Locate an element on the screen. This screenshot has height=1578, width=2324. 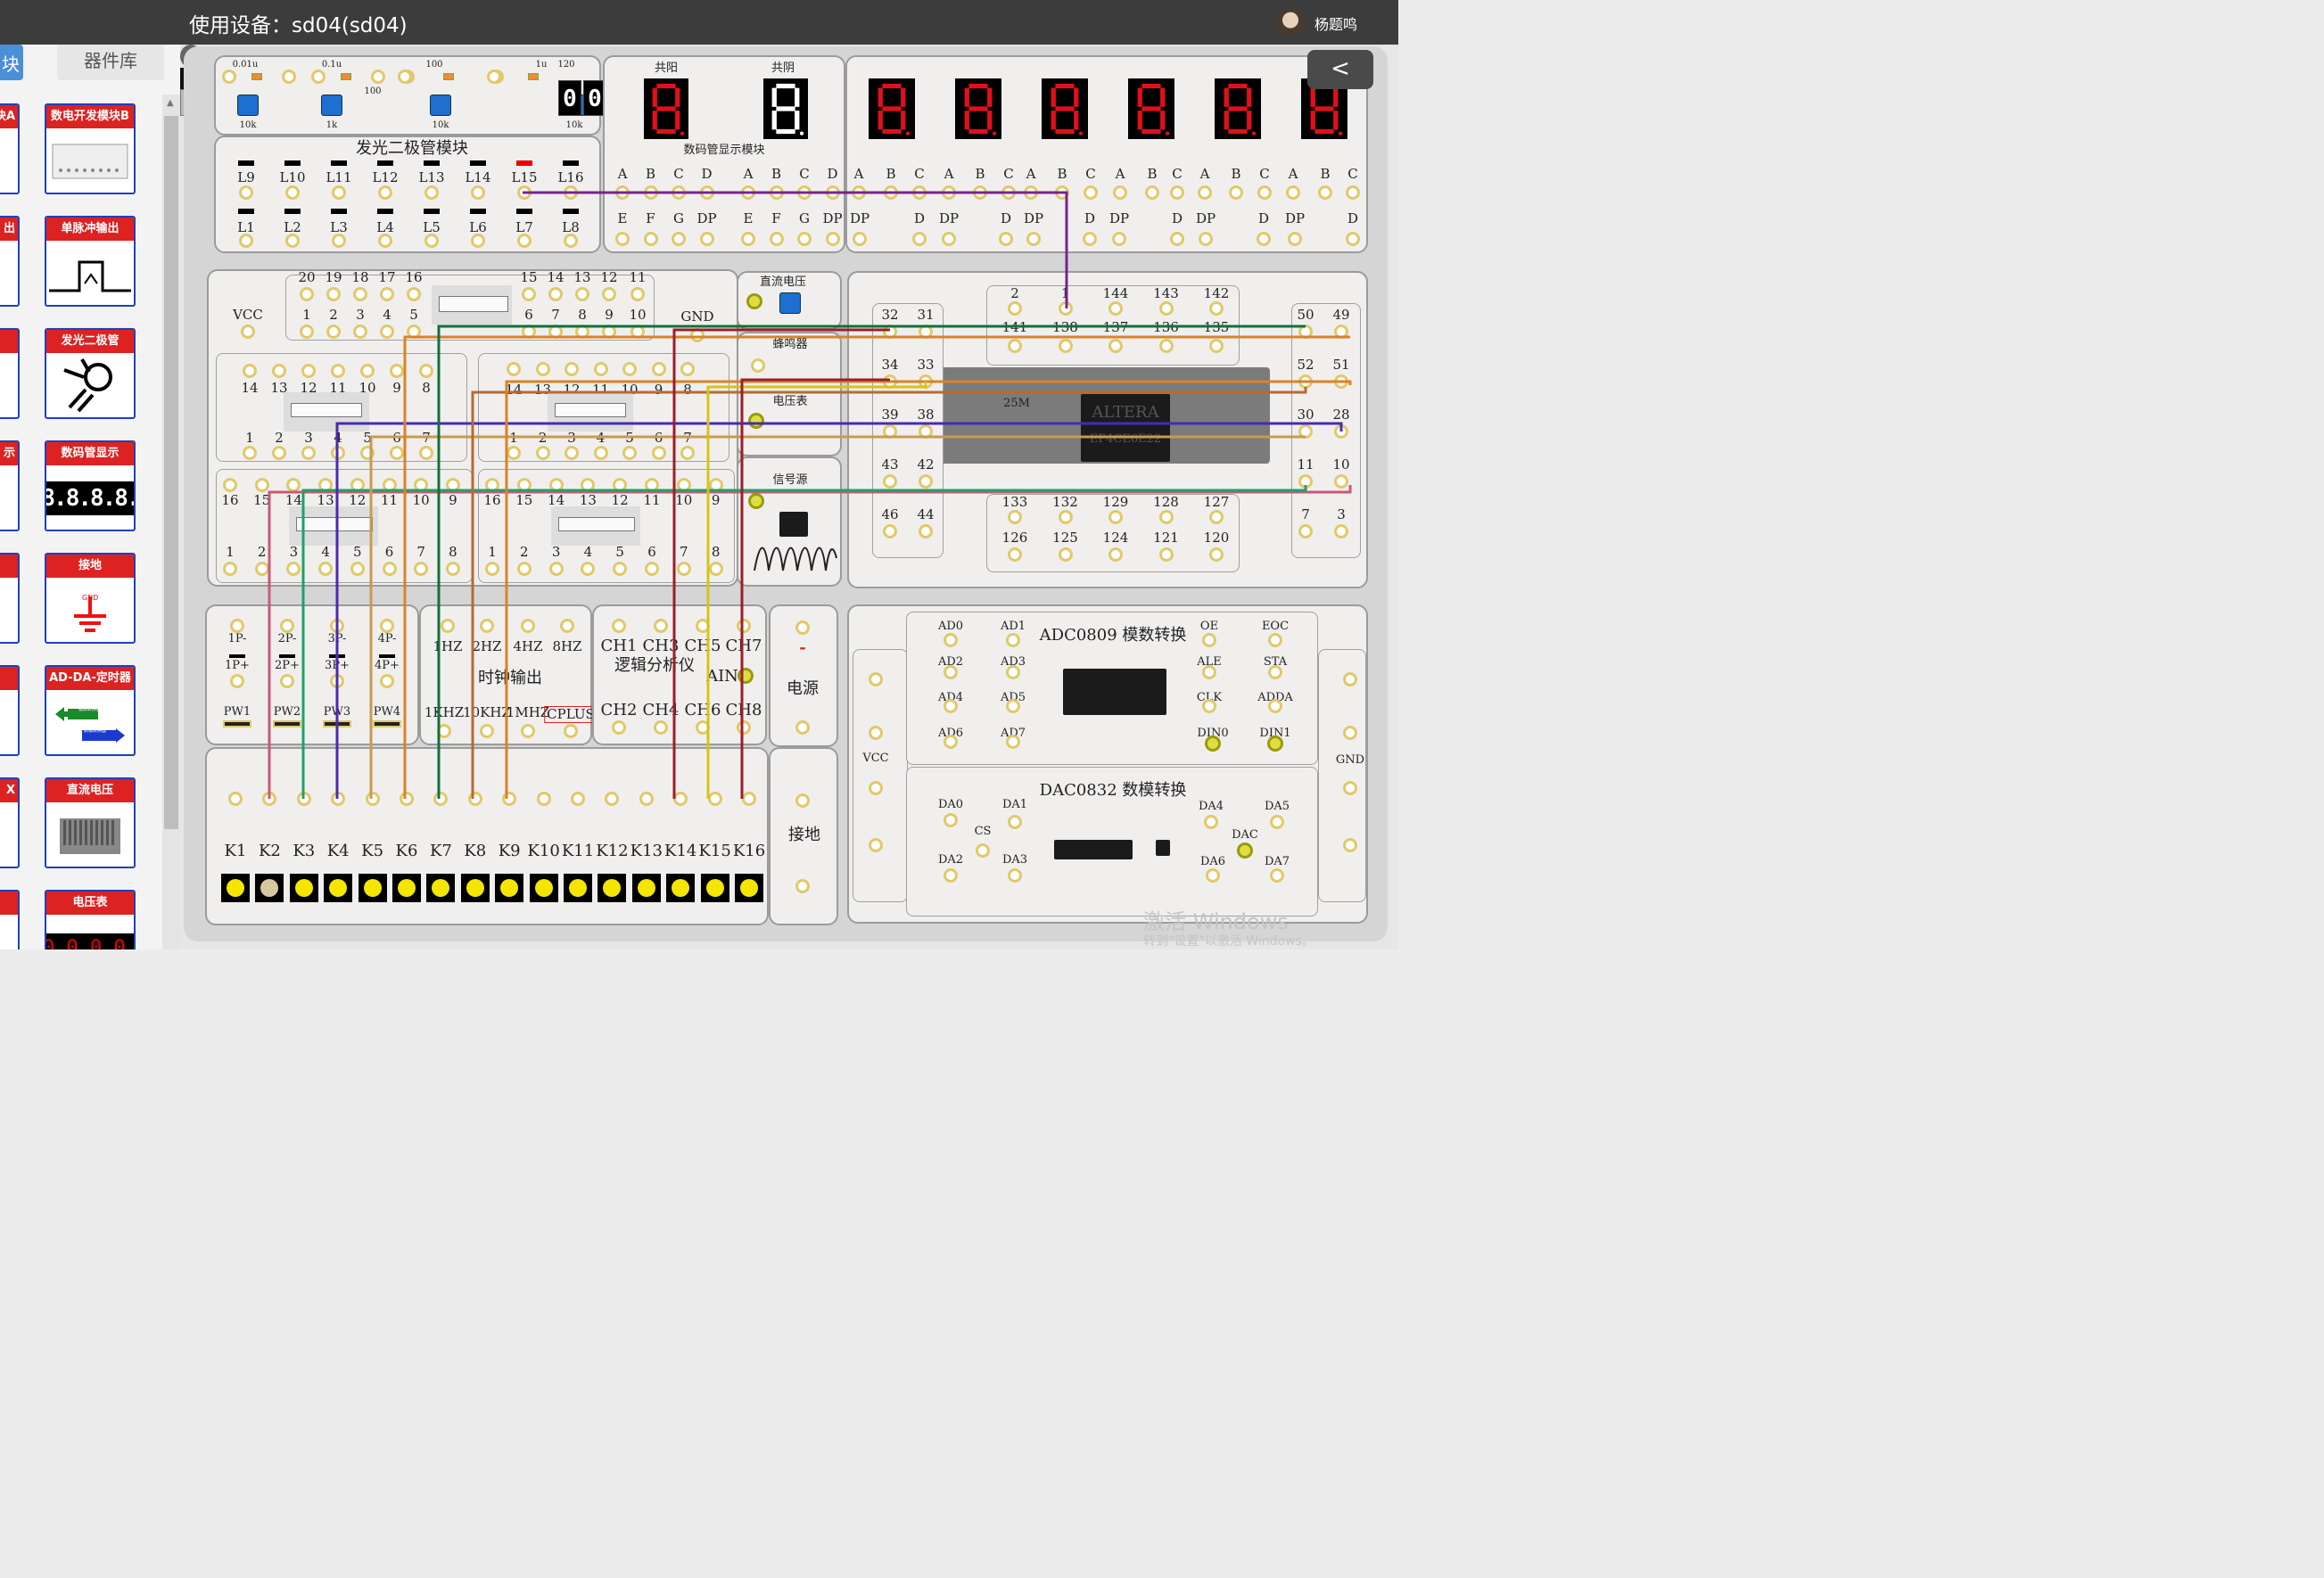
top-bar: 使用设备：sd04(sd04) 杨题鸣 is located at coordinates (699, 22).